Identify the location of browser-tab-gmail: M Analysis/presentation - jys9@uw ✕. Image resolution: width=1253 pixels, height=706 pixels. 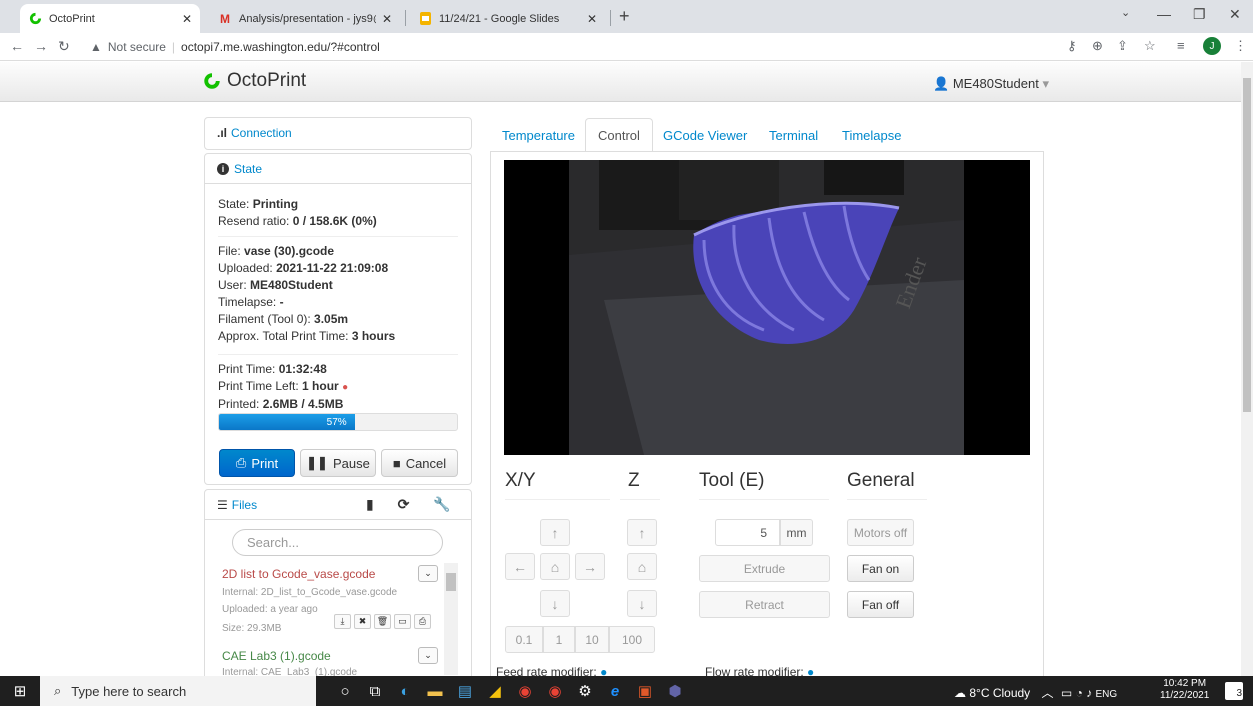
(305, 18).